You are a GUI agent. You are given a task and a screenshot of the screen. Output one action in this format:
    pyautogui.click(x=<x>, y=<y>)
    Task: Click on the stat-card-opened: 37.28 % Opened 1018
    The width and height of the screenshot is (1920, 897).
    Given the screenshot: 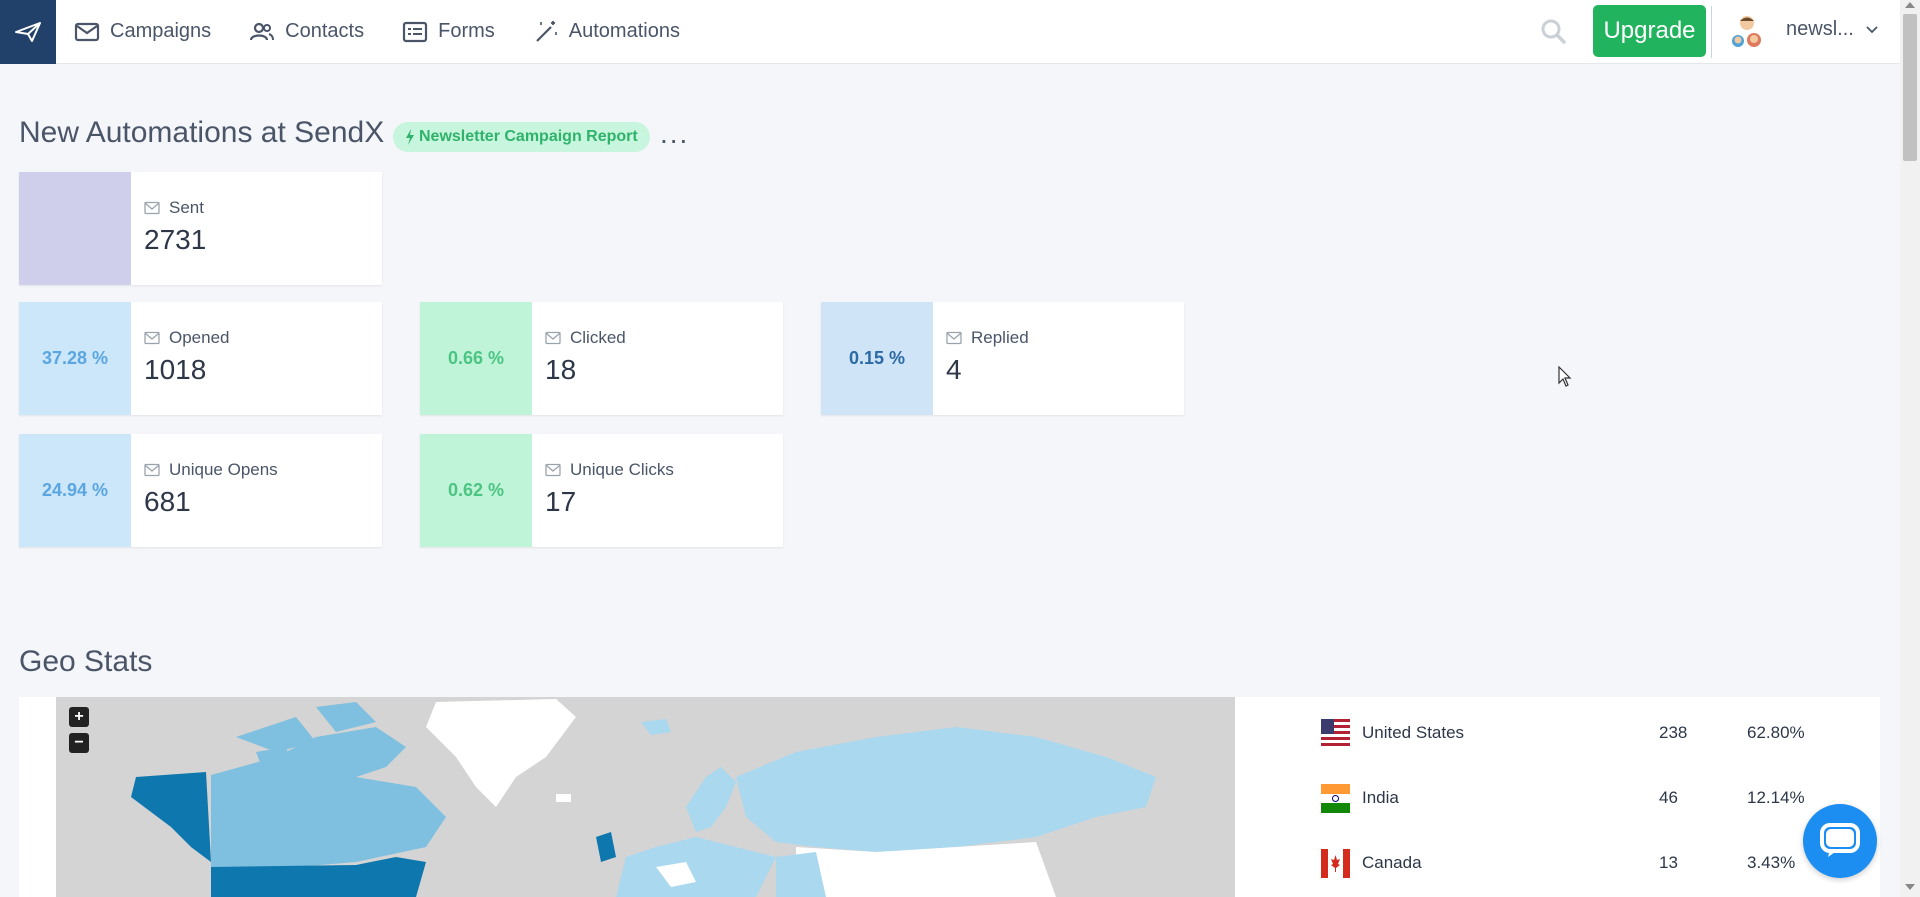 What is the action you would take?
    pyautogui.click(x=200, y=358)
    